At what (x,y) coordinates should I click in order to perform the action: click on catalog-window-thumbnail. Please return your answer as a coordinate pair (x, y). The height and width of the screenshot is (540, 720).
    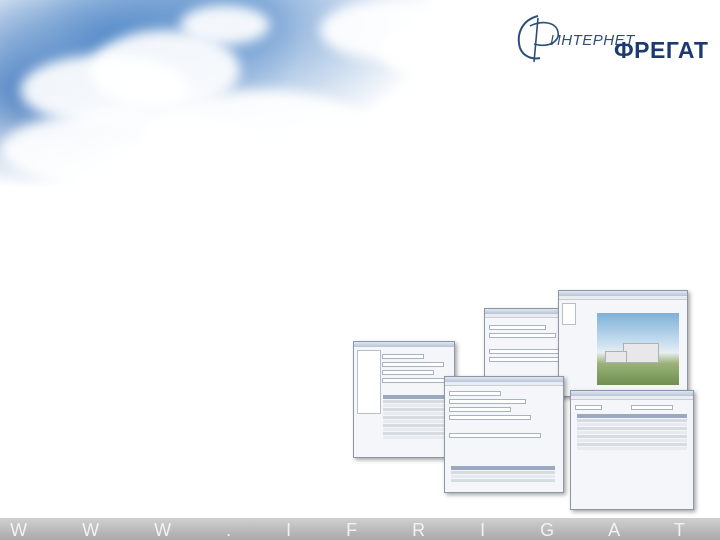
    Looking at the image, I should click on (404, 399).